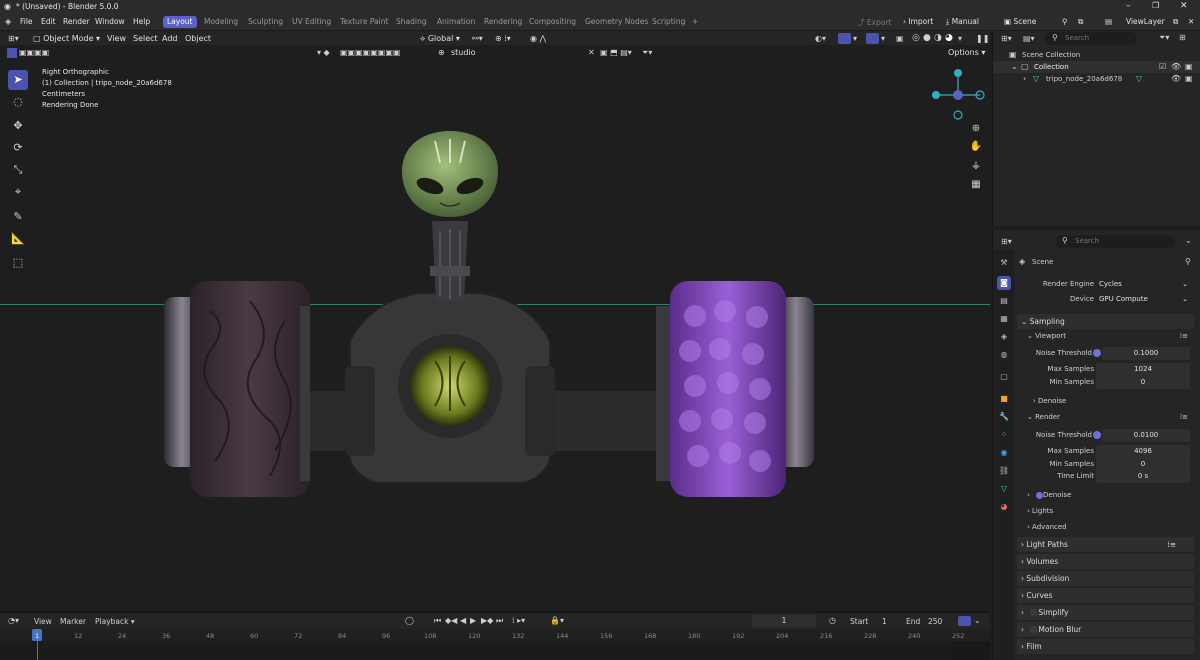 This screenshot has width=1200, height=660. I want to click on start-field: 1, so click(884, 621).